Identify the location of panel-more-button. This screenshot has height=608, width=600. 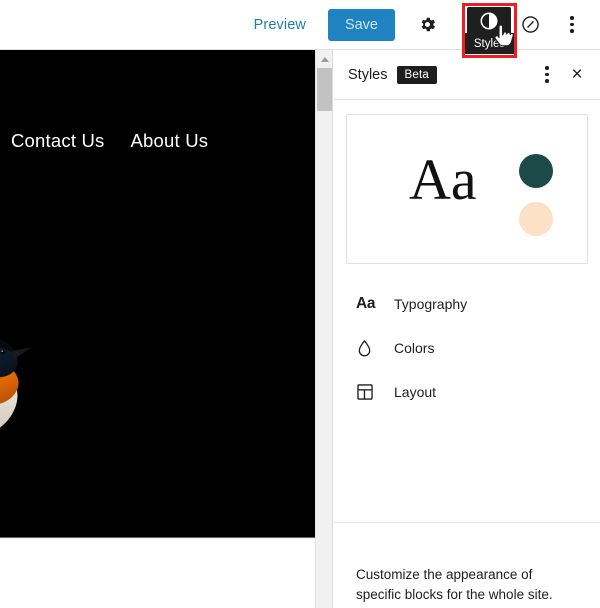
(547, 75).